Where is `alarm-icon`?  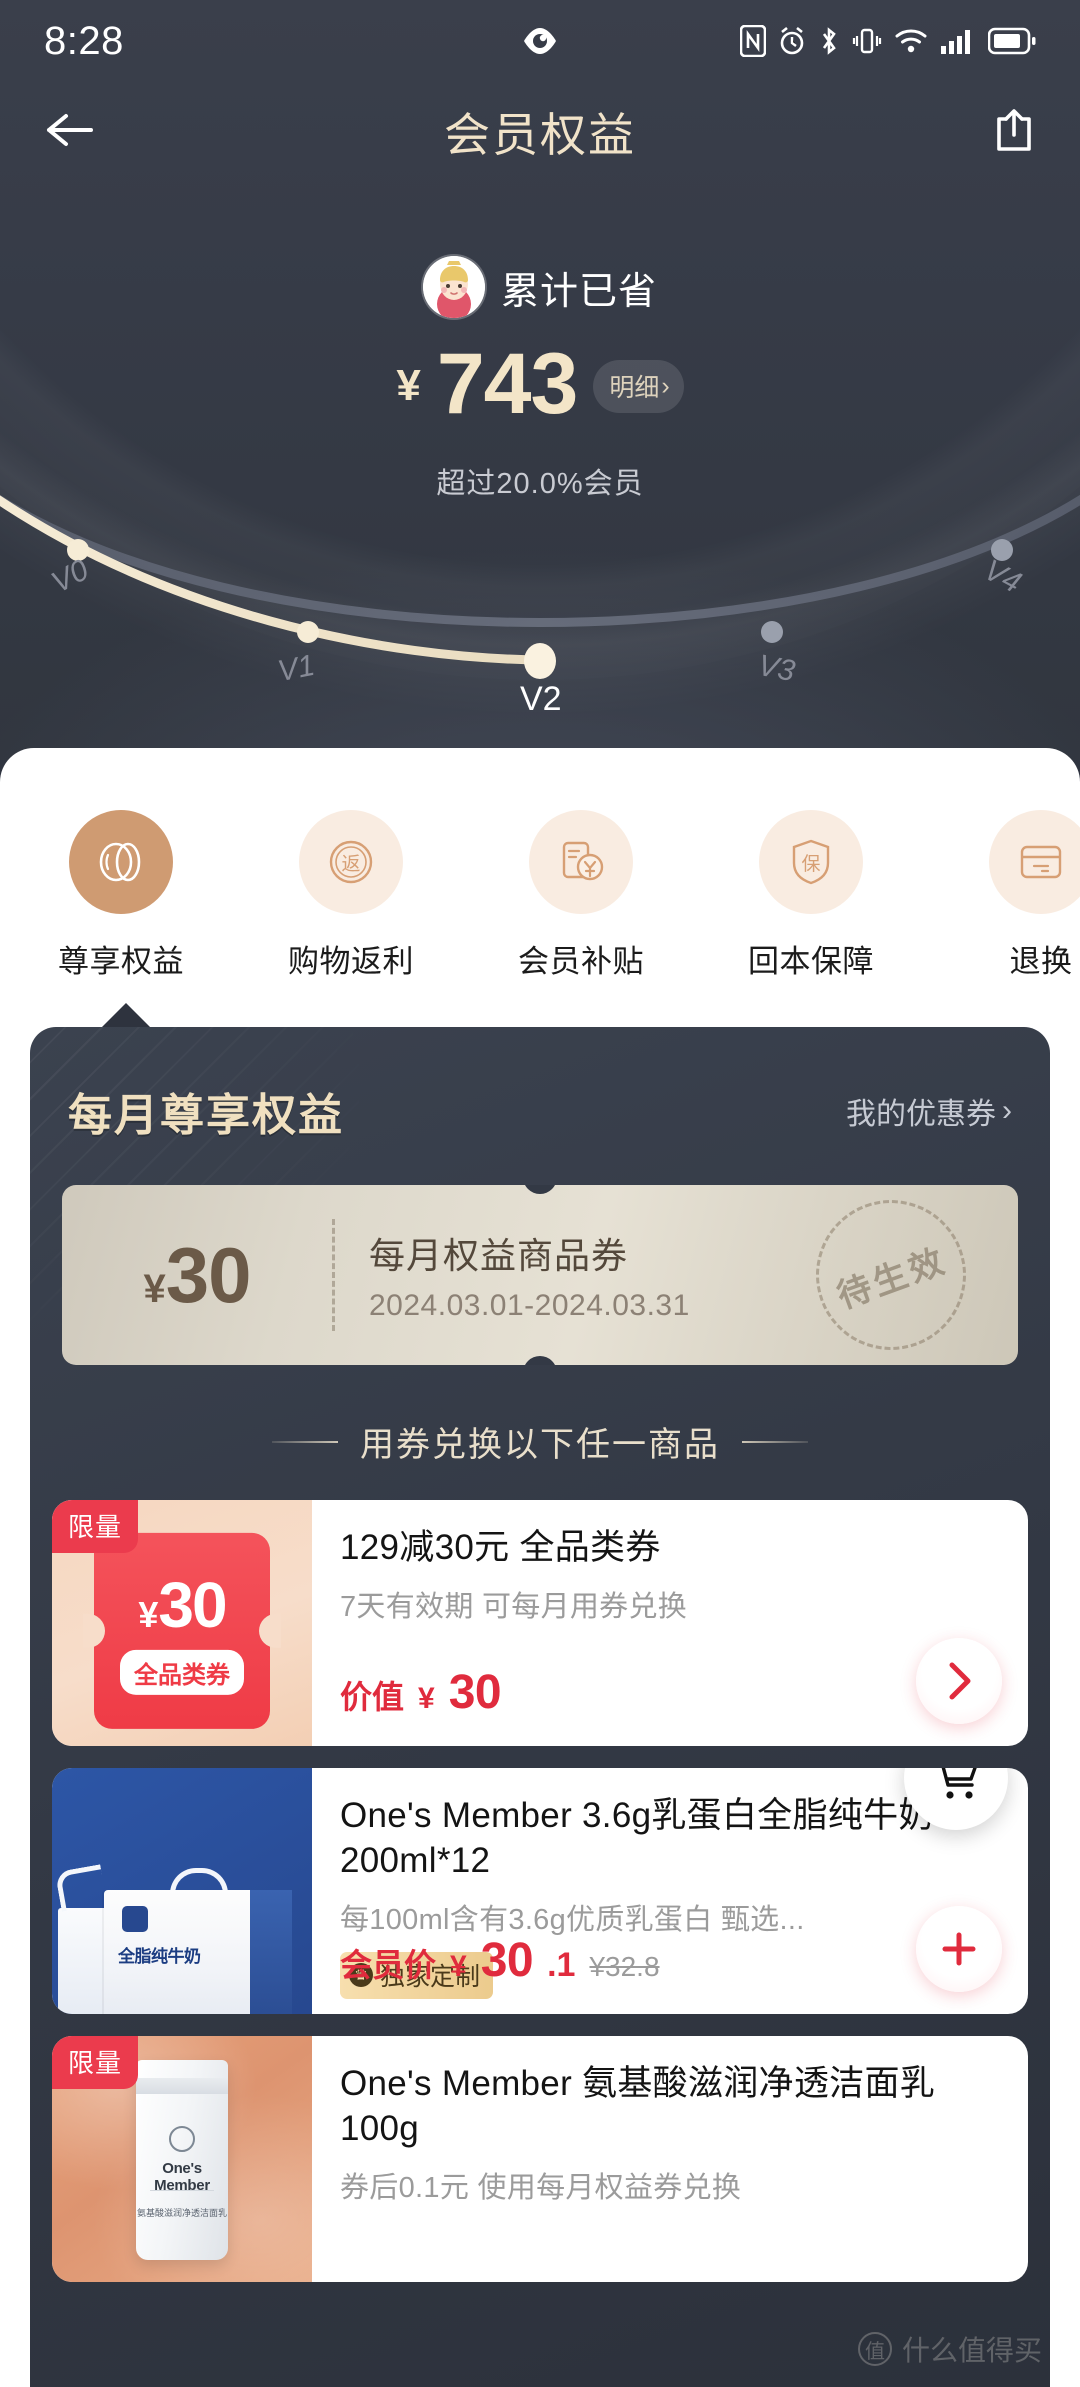
alarm-icon is located at coordinates (792, 40).